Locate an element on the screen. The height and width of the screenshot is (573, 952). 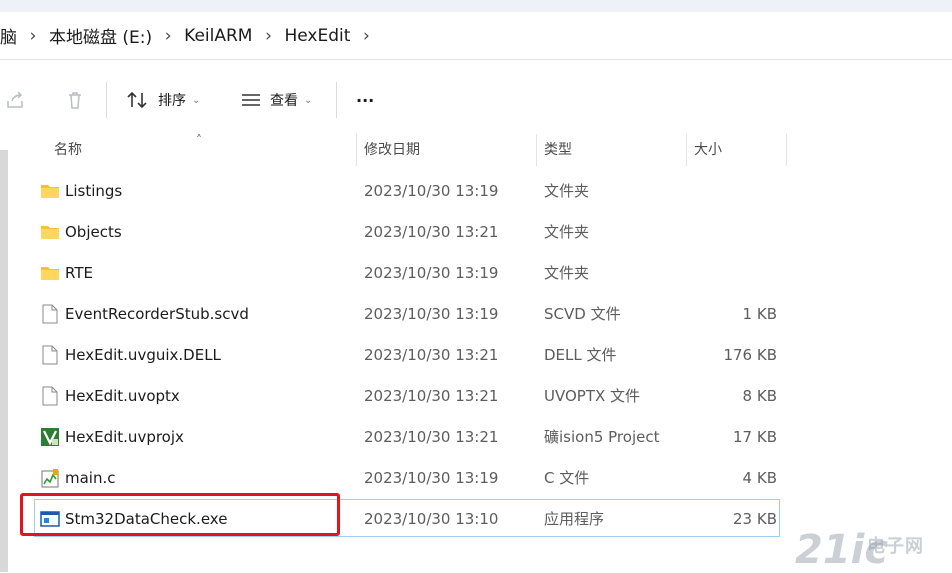
file-type: SCVD 文件 is located at coordinates (582, 314).